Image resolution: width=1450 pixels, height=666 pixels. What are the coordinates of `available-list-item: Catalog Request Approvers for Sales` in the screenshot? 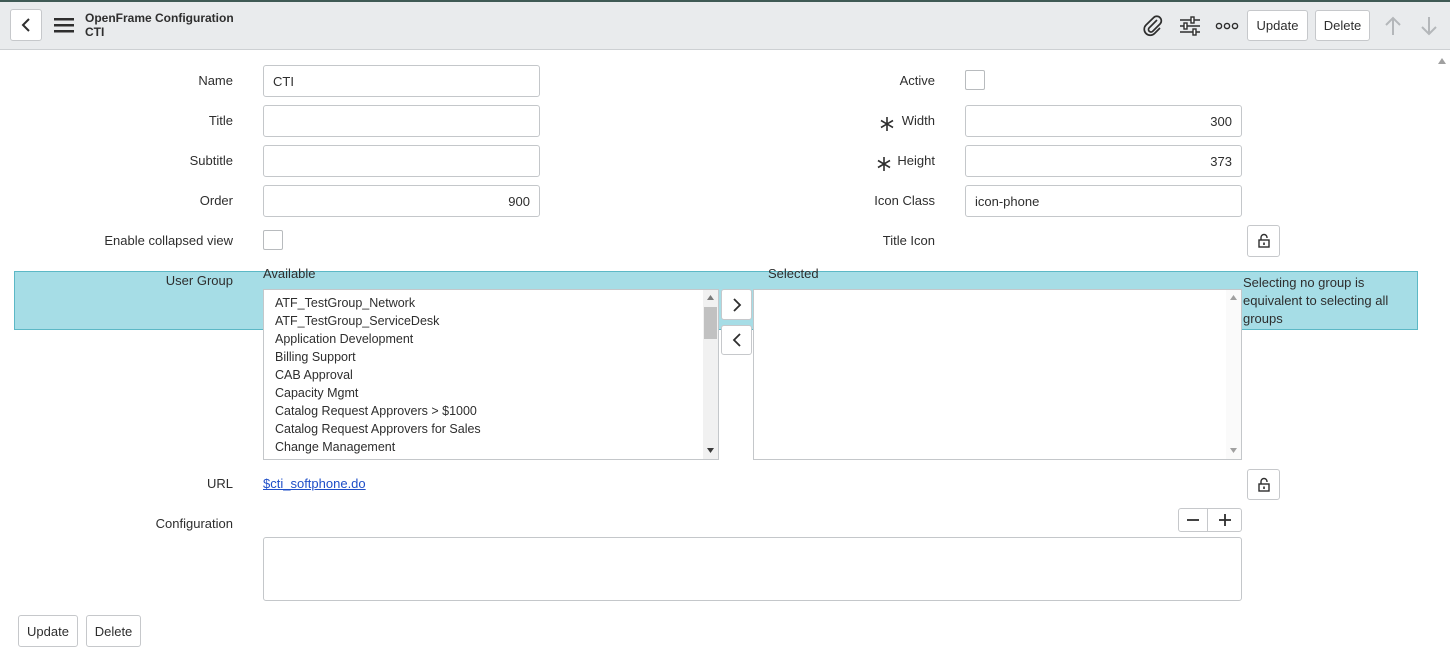 It's located at (378, 429).